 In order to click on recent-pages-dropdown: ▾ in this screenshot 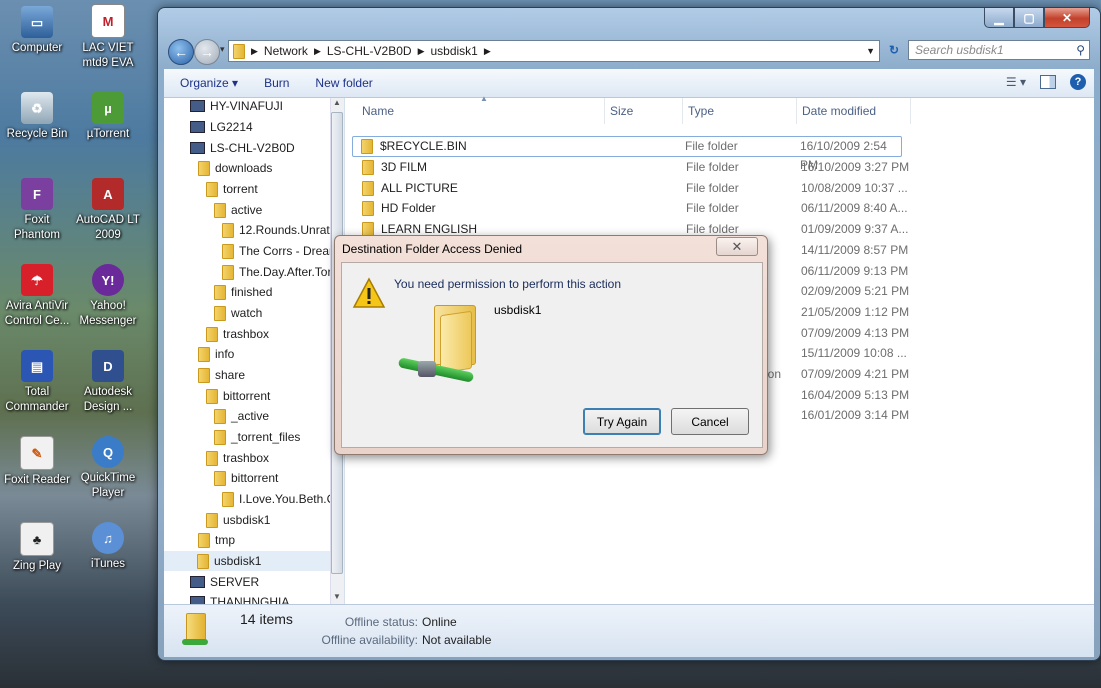, I will do `click(222, 49)`.